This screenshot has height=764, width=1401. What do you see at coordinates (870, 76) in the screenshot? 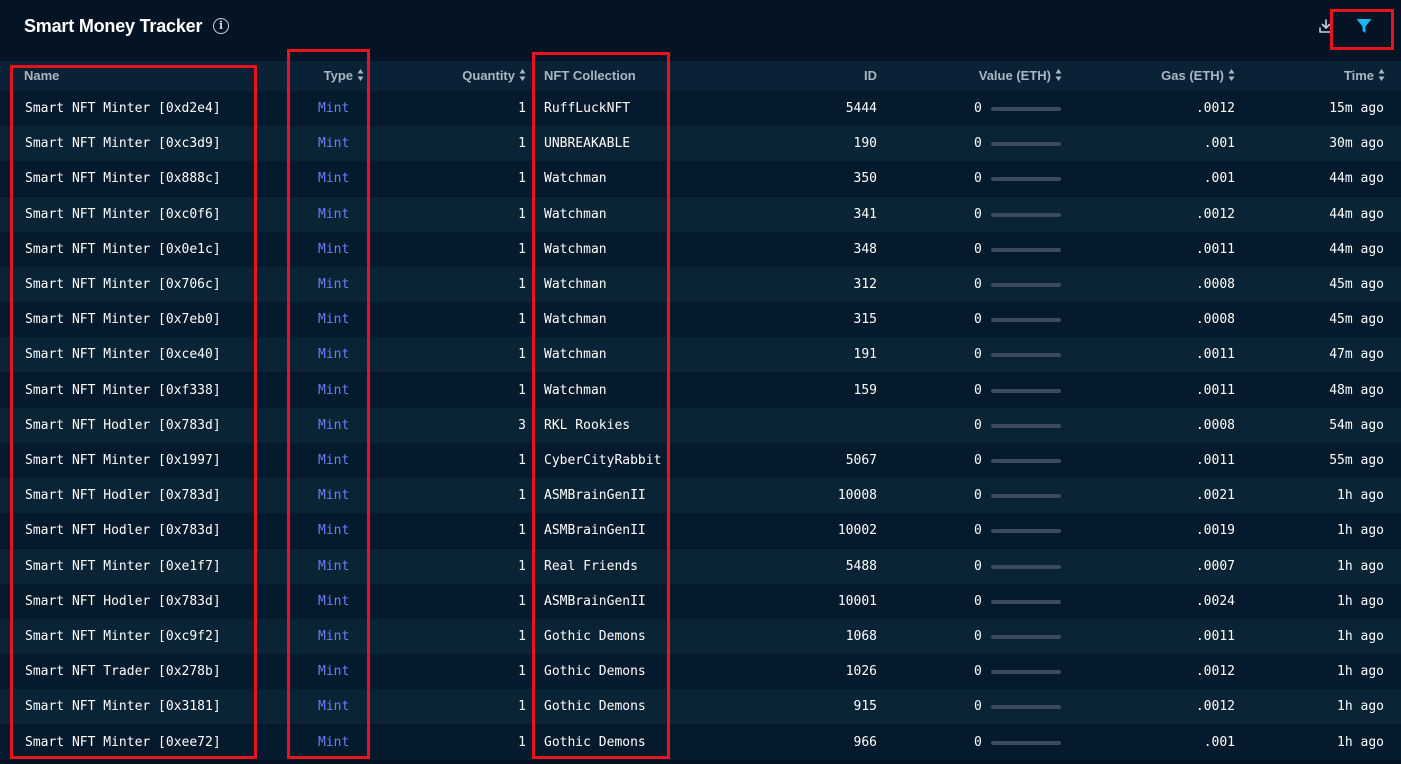
I see `column-header-id: ID` at bounding box center [870, 76].